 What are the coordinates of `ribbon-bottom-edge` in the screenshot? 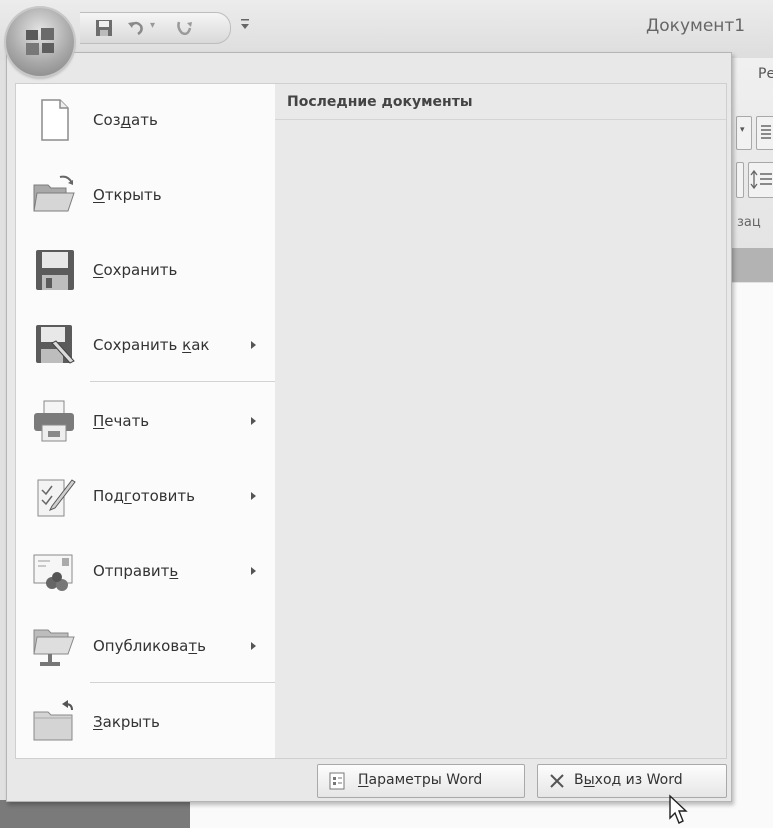 It's located at (751, 265).